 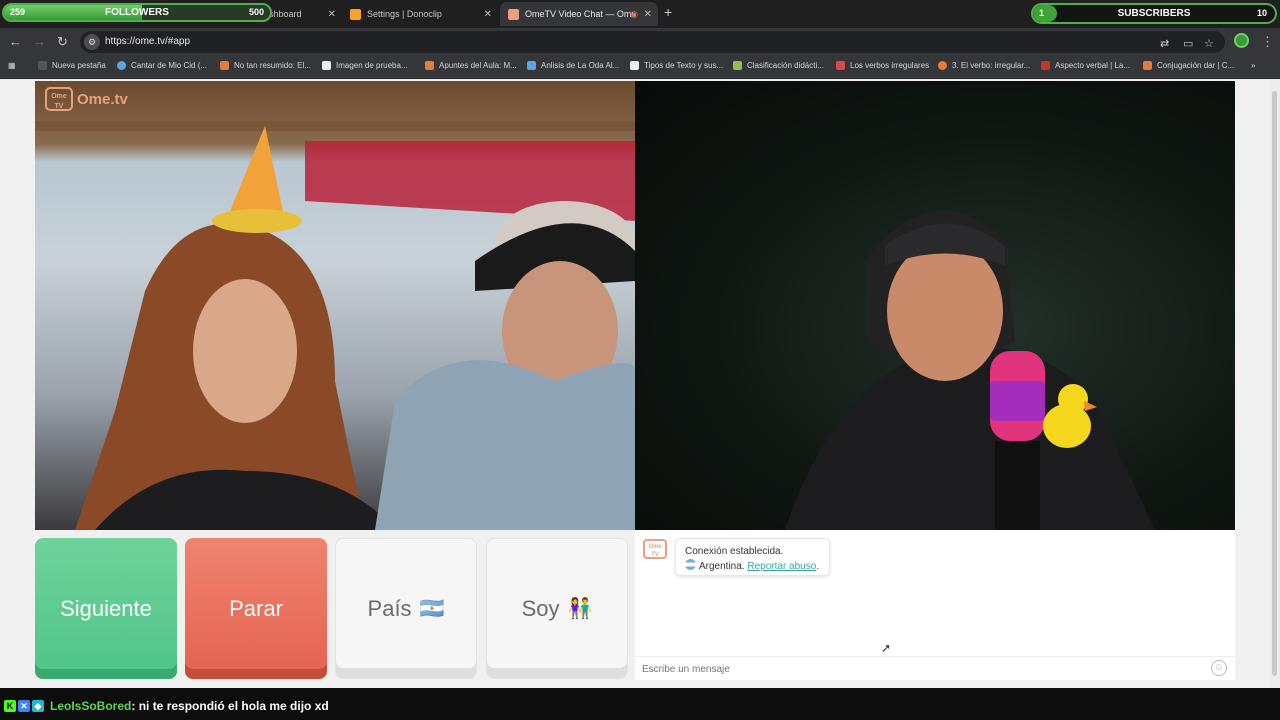 What do you see at coordinates (690, 564) in the screenshot?
I see `argentina-flag-icon` at bounding box center [690, 564].